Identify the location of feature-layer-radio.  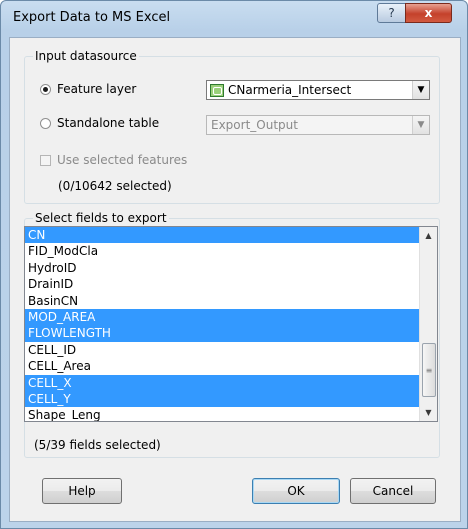
(45, 89).